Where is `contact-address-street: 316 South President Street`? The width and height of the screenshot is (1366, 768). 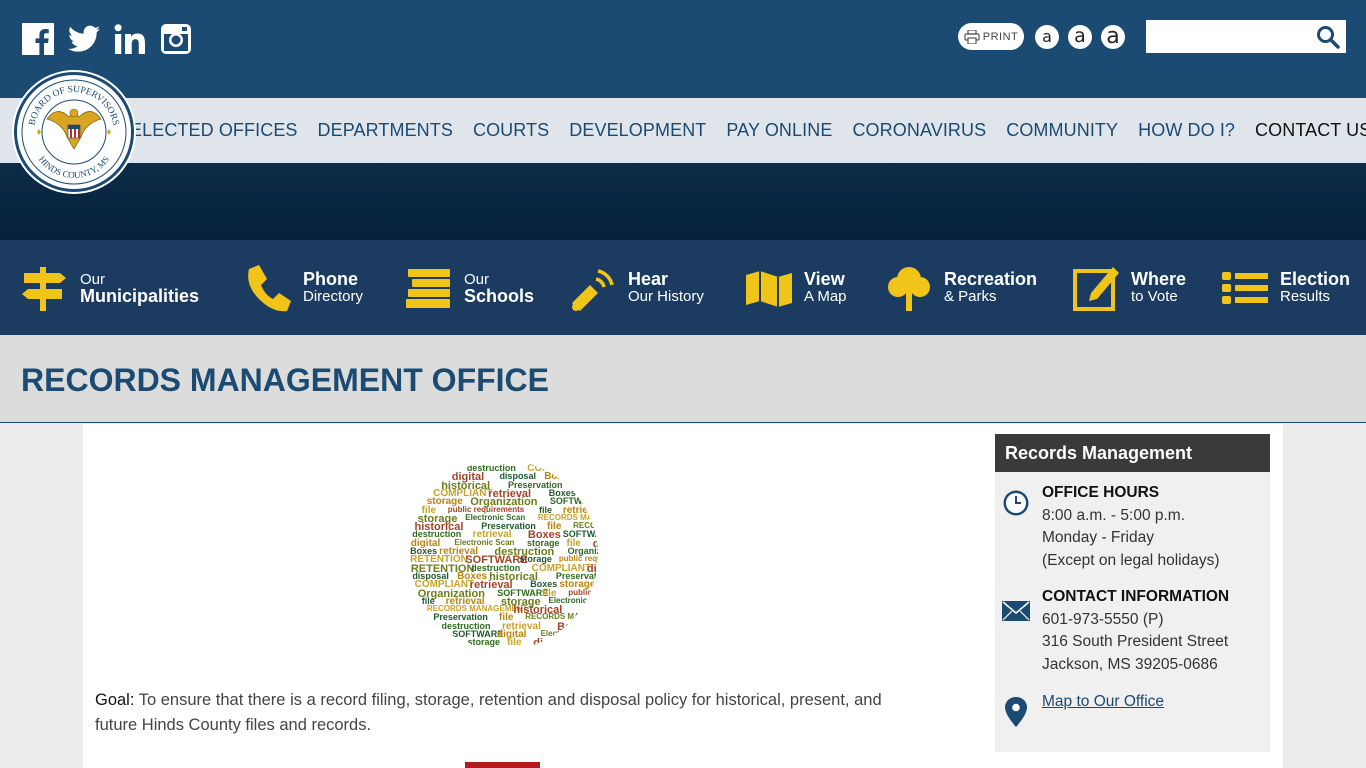
contact-address-street: 316 South President Street is located at coordinates (1135, 641).